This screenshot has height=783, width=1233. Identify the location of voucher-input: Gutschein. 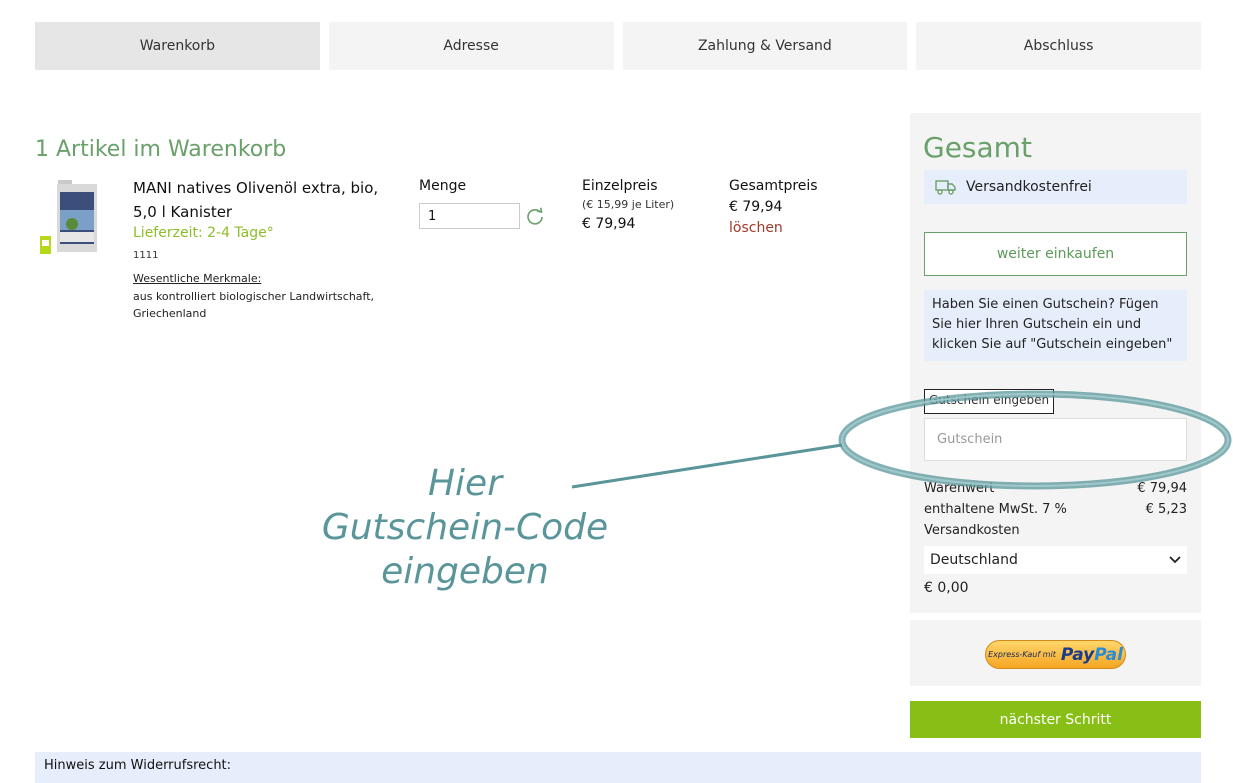
(1055, 439).